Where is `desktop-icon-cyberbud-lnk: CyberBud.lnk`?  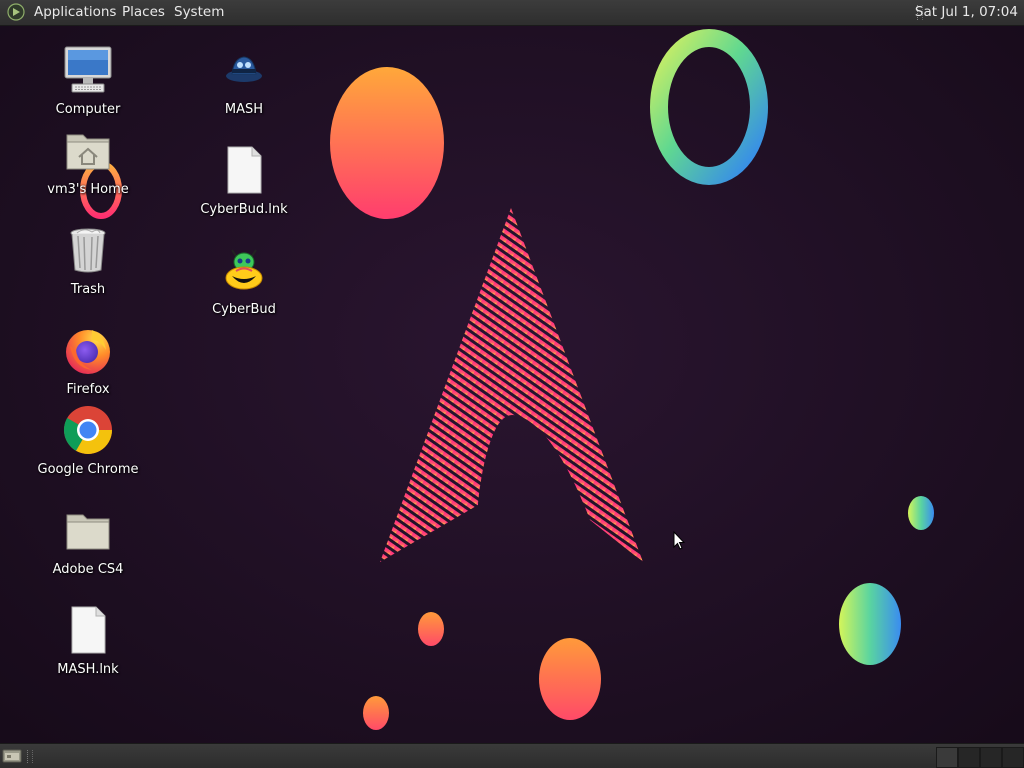 desktop-icon-cyberbud-lnk: CyberBud.lnk is located at coordinates (244, 180).